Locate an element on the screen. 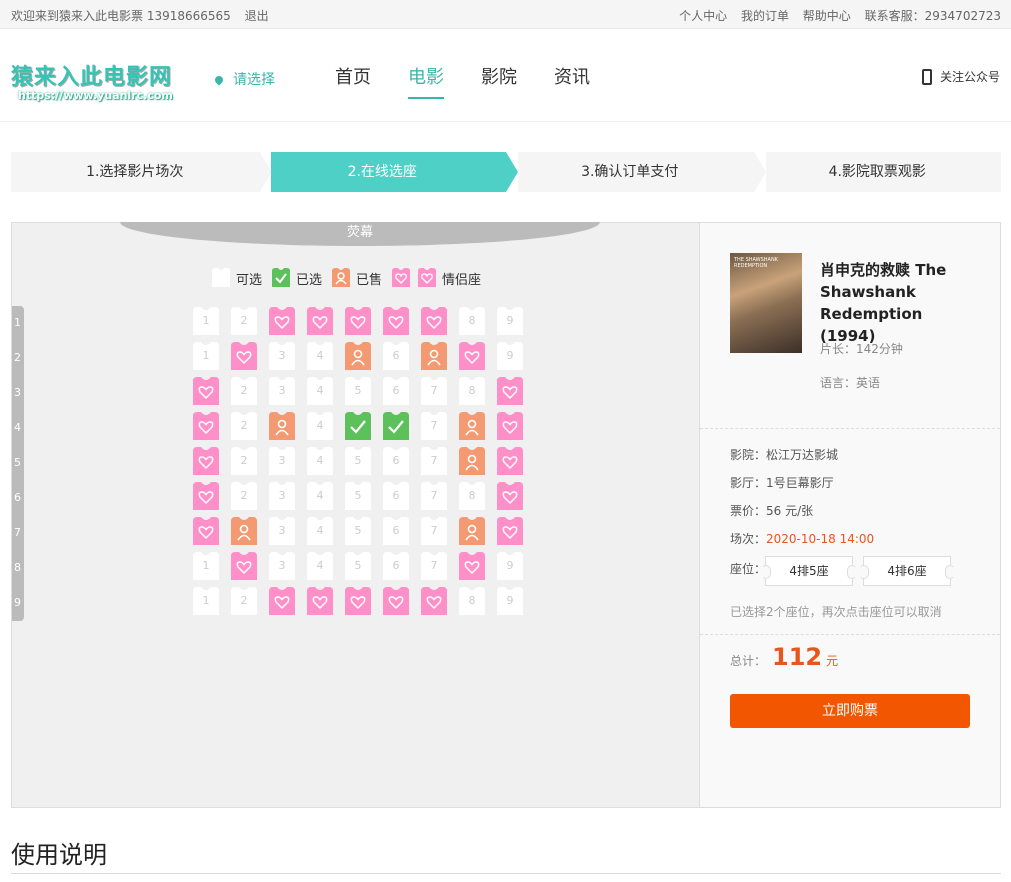  follow-wechat-button: 关注公众号 is located at coordinates (960, 76).